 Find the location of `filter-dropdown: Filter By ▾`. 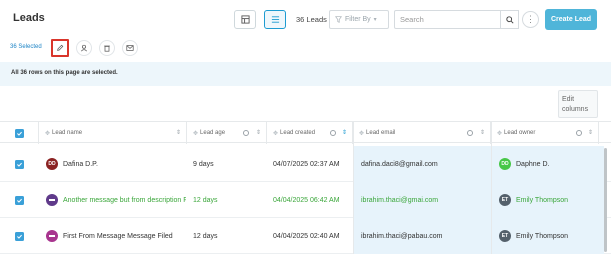

filter-dropdown: Filter By ▾ is located at coordinates (359, 19).